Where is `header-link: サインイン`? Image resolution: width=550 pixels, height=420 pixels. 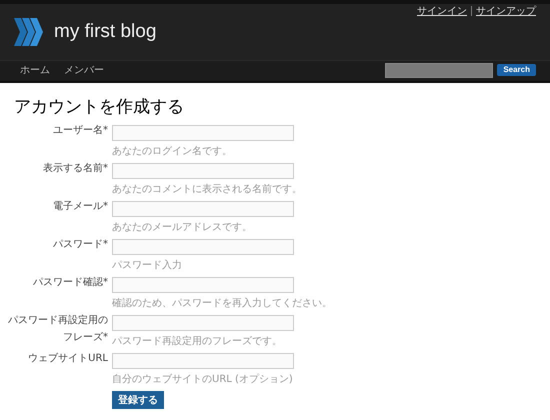
header-link: サインイン is located at coordinates (442, 11).